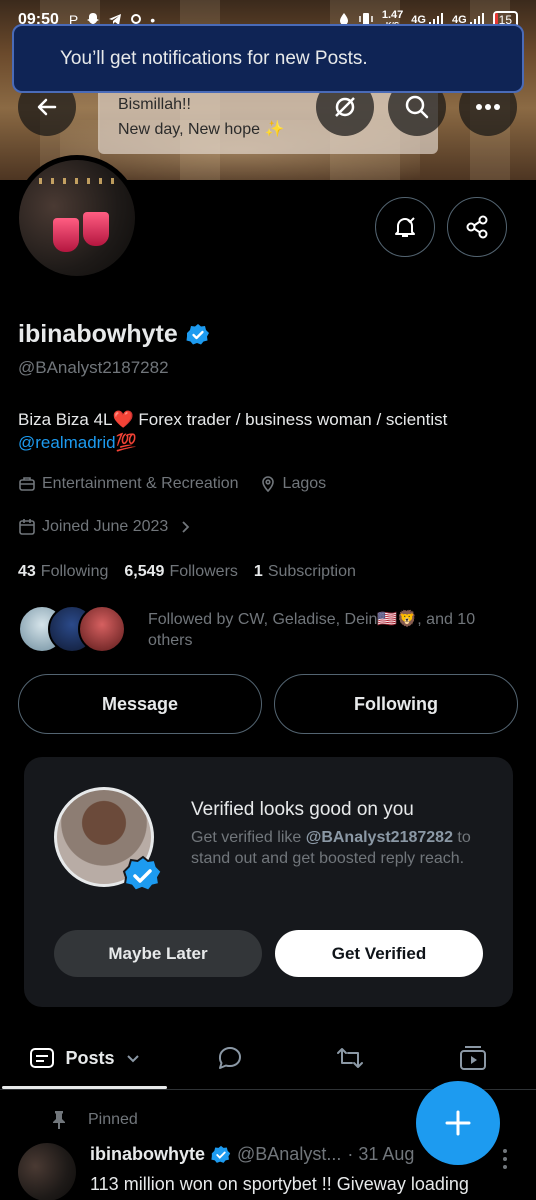 Image resolution: width=536 pixels, height=1200 pixels. What do you see at coordinates (59, 1120) in the screenshot?
I see `pin-icon` at bounding box center [59, 1120].